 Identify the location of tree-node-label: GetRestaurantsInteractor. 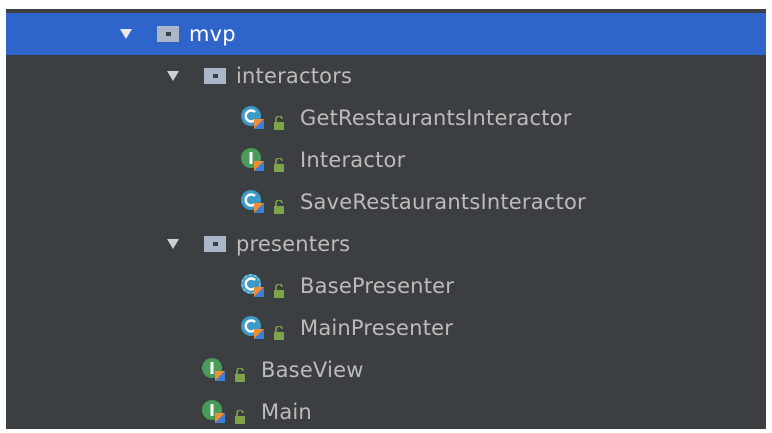
(436, 118).